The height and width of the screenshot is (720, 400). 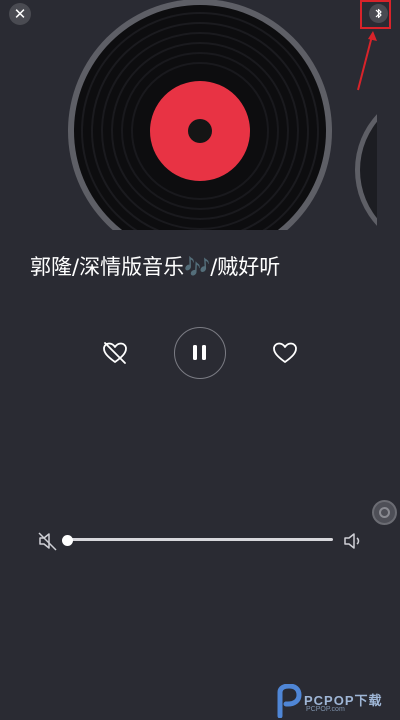 I want to click on volume-mute-icon, so click(x=47, y=541).